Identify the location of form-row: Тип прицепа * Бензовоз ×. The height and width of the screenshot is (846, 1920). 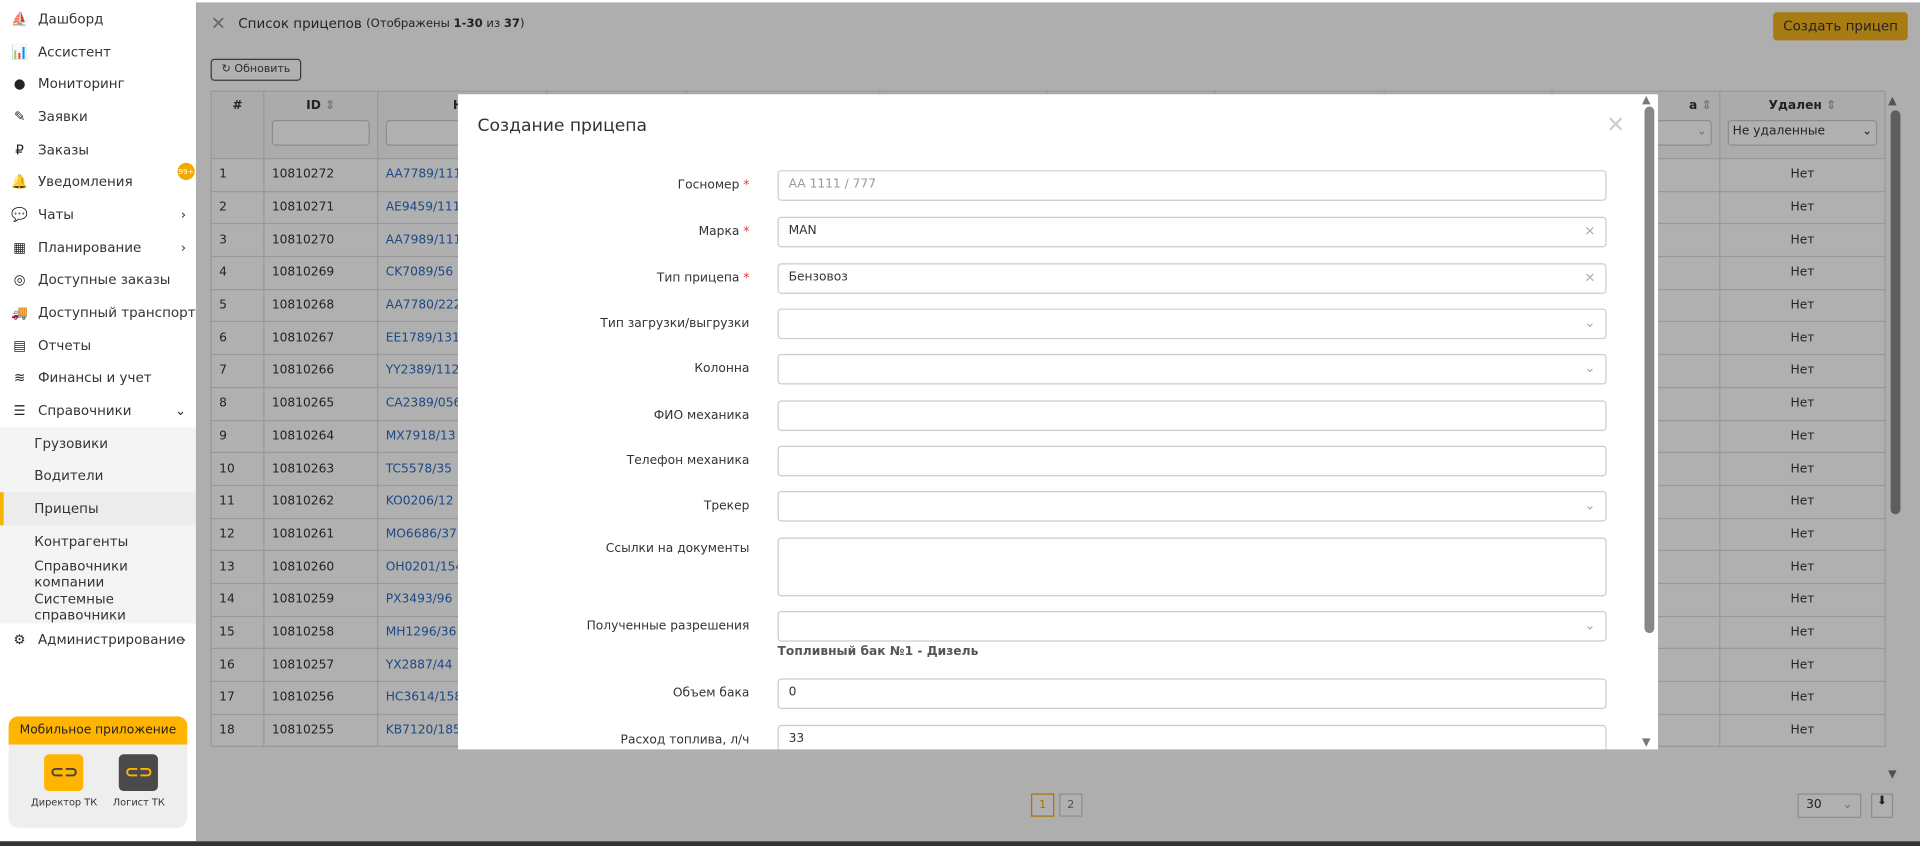
(1046, 278).